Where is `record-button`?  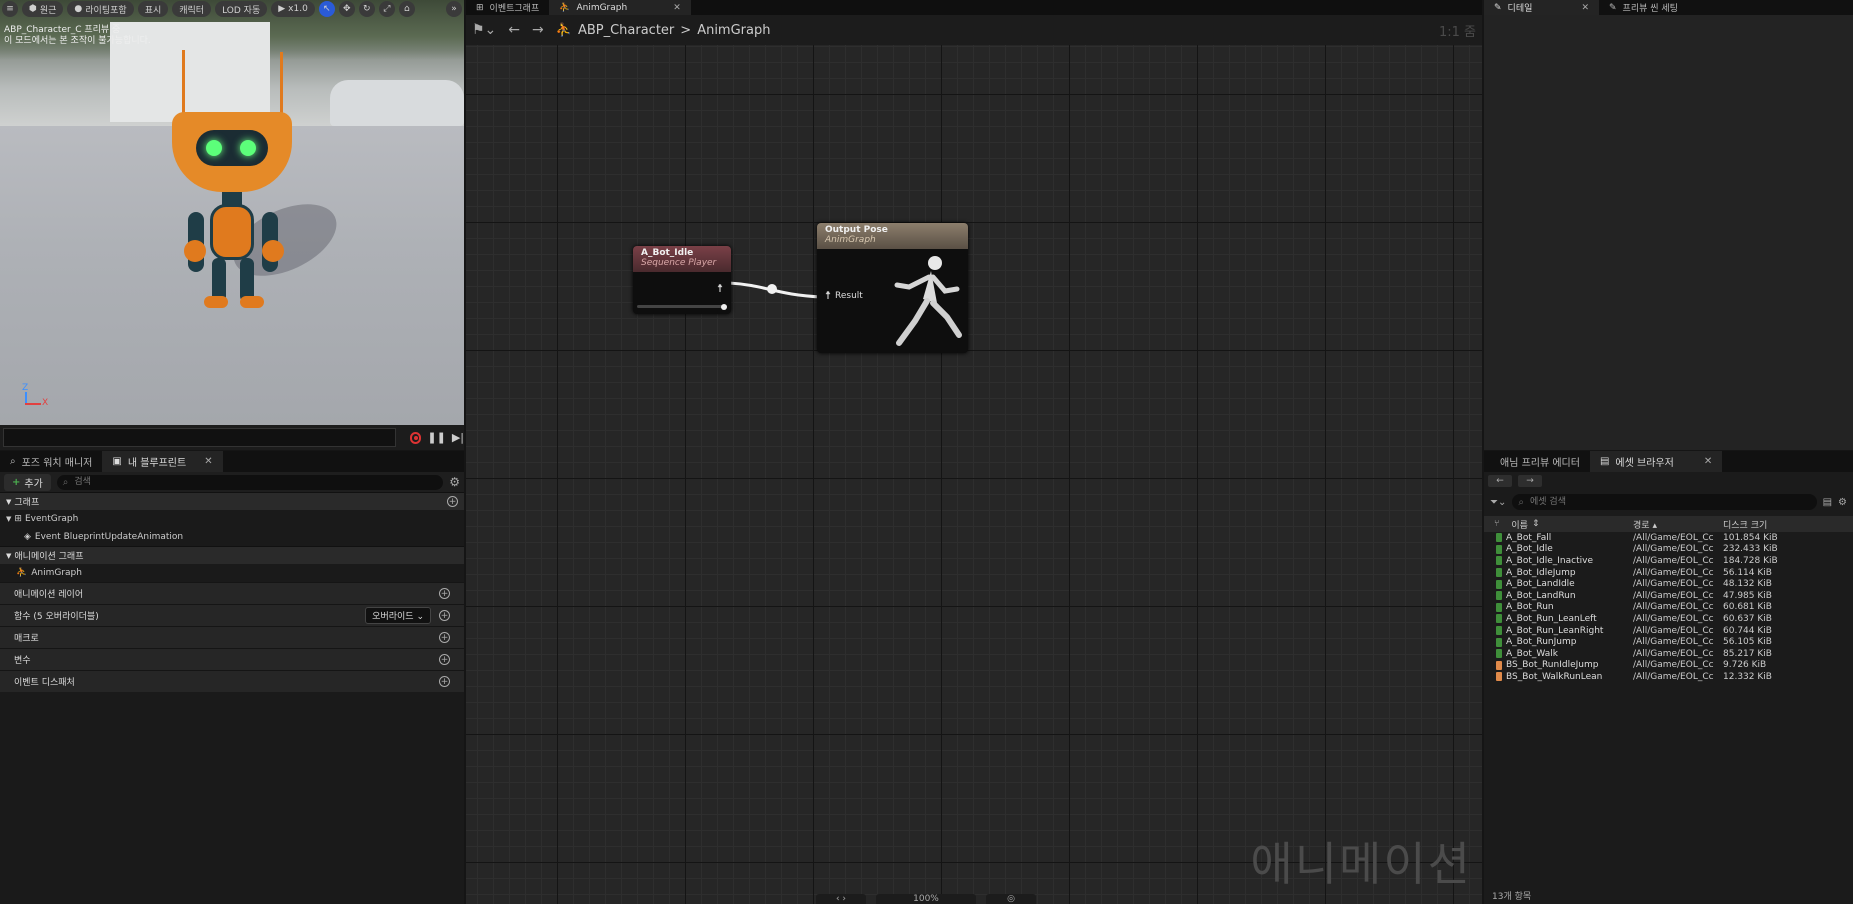 record-button is located at coordinates (415, 437).